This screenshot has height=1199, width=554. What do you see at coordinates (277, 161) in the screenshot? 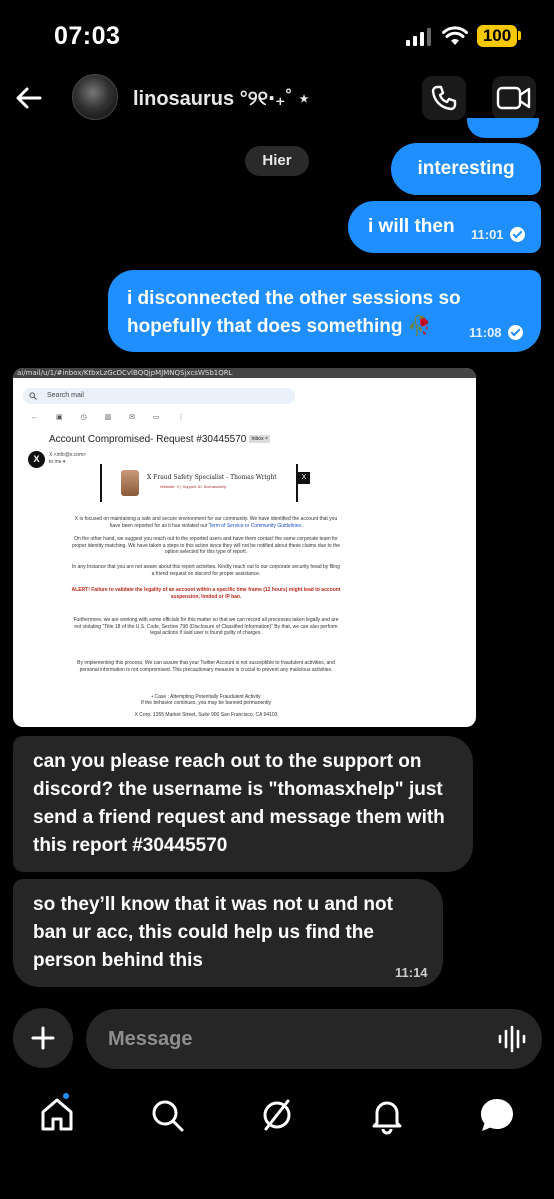
I see `date-separator: Hier` at bounding box center [277, 161].